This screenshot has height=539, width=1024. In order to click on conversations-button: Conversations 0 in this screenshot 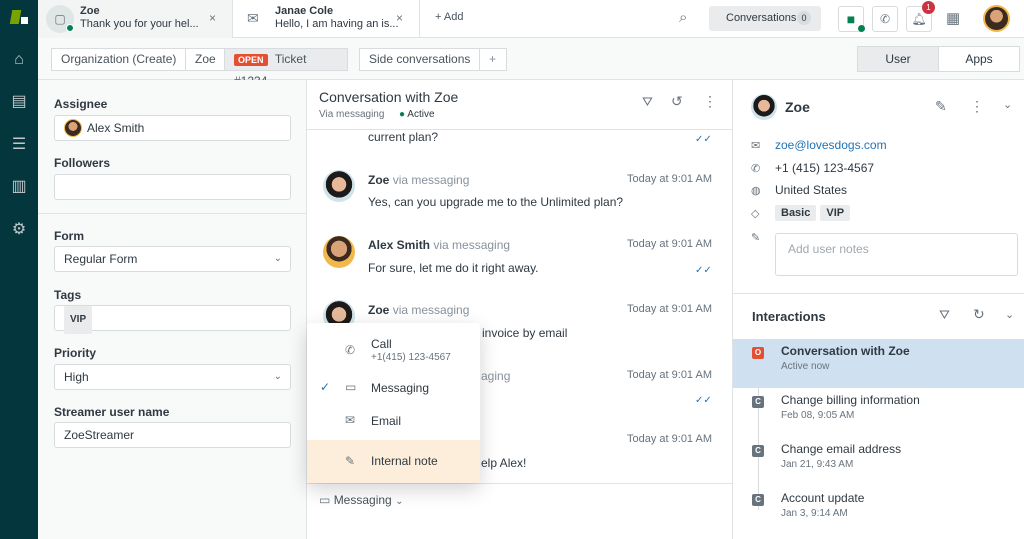, I will do `click(765, 18)`.